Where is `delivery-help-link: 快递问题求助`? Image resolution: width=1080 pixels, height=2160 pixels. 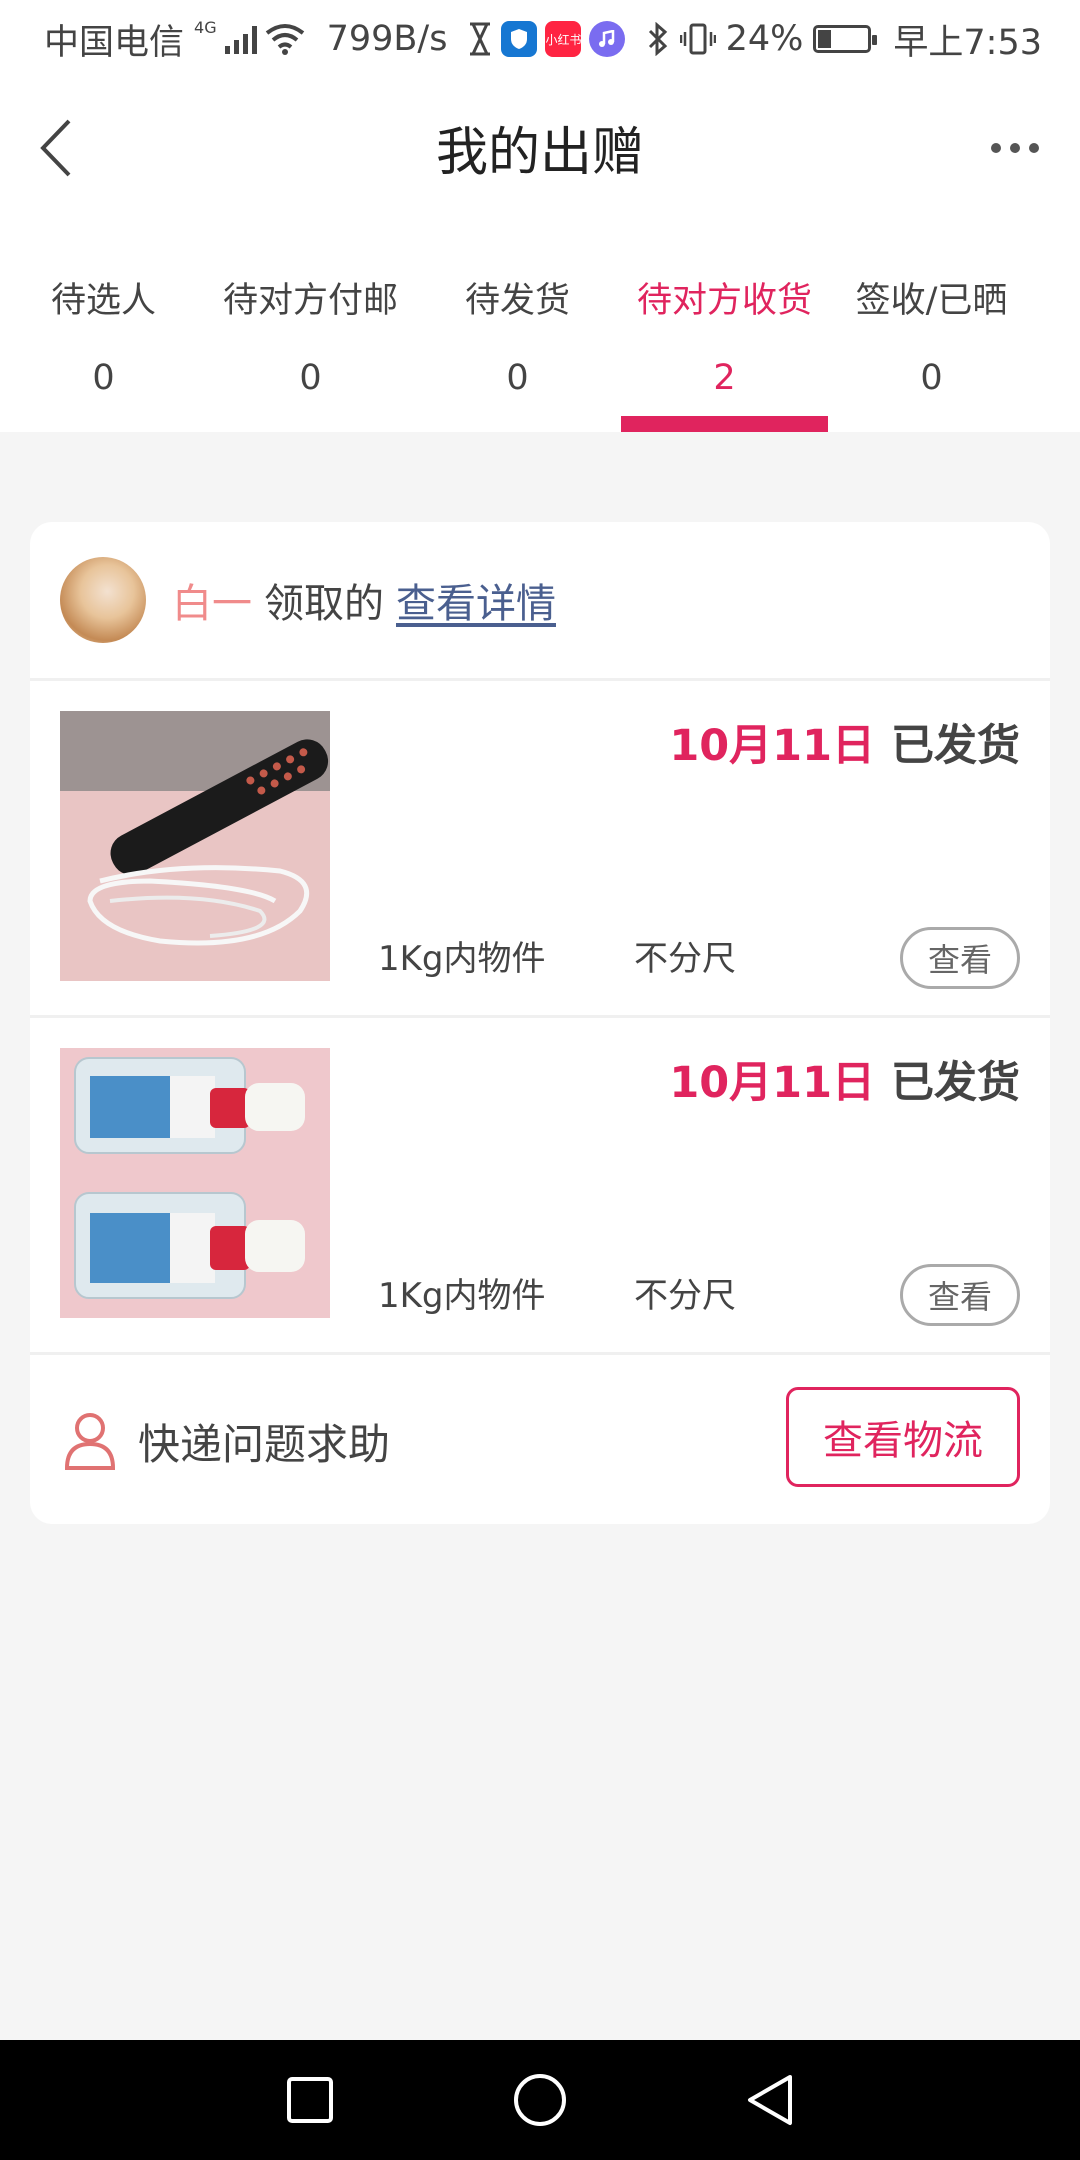
delivery-help-link: 快递问题求助 is located at coordinates (264, 1441).